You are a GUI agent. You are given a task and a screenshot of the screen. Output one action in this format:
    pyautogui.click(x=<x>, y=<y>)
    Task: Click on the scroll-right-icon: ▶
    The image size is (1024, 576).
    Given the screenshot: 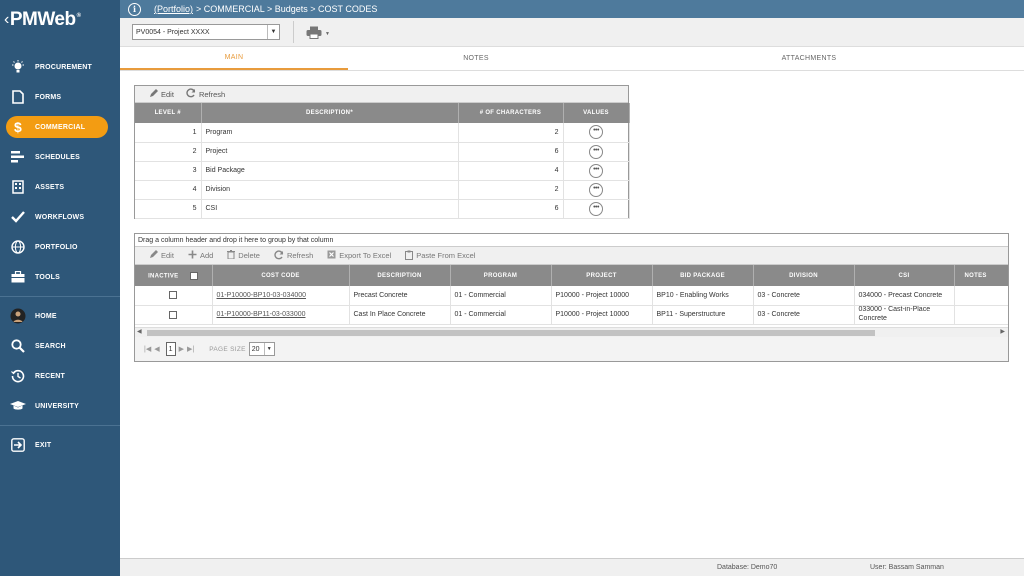 What is the action you would take?
    pyautogui.click(x=1002, y=331)
    